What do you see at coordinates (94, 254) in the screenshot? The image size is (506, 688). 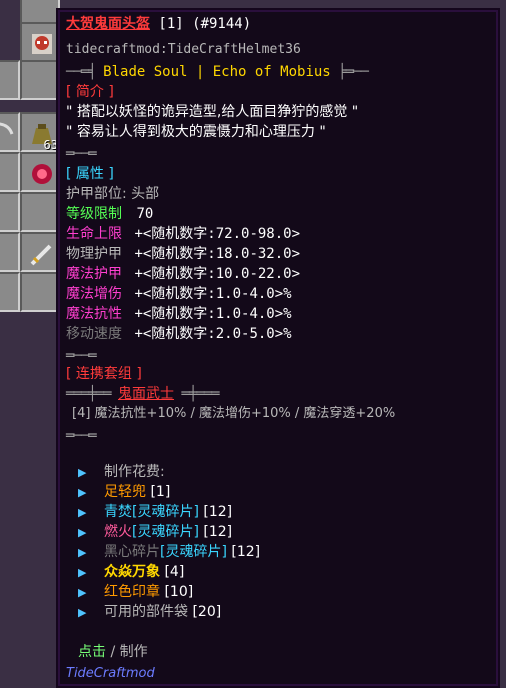 I see `stat-label: 物理护甲` at bounding box center [94, 254].